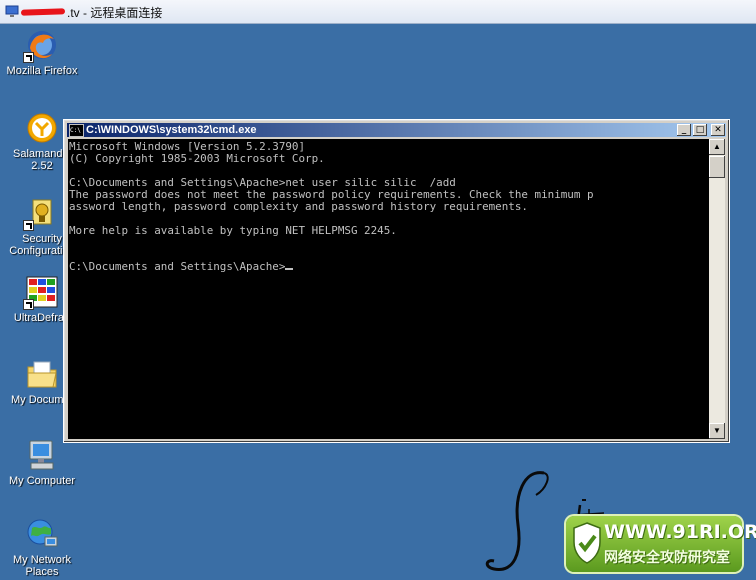 Image resolution: width=756 pixels, height=580 pixels. I want to click on close-button: ✕, so click(718, 130).